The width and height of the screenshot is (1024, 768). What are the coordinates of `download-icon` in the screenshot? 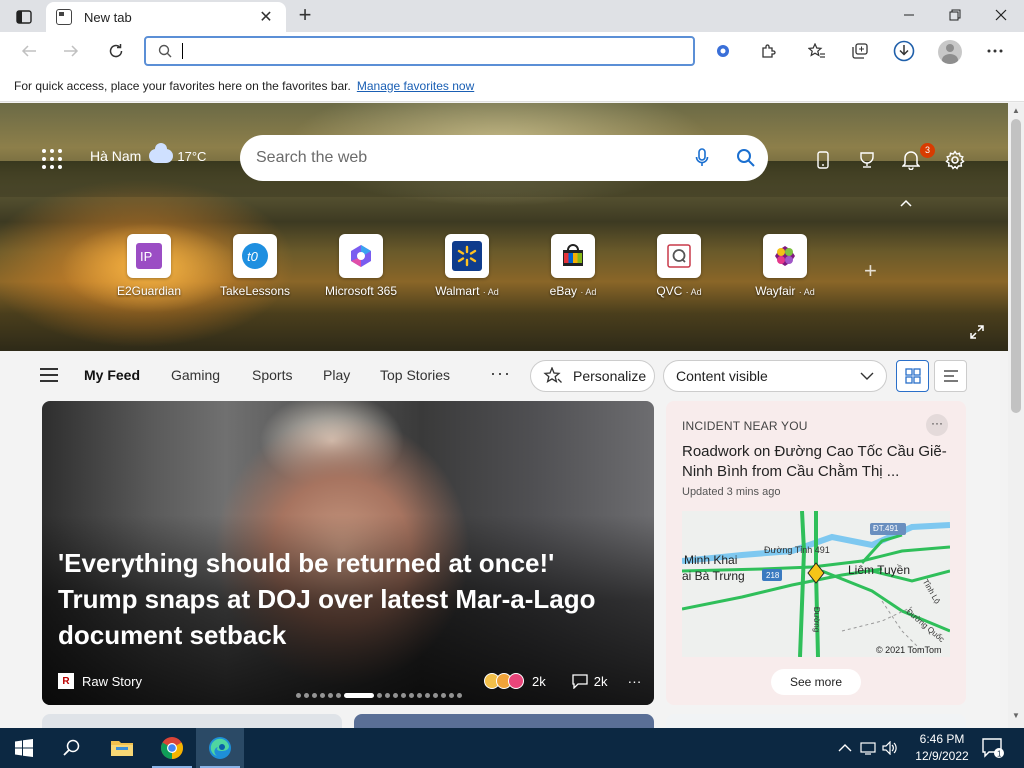 It's located at (904, 51).